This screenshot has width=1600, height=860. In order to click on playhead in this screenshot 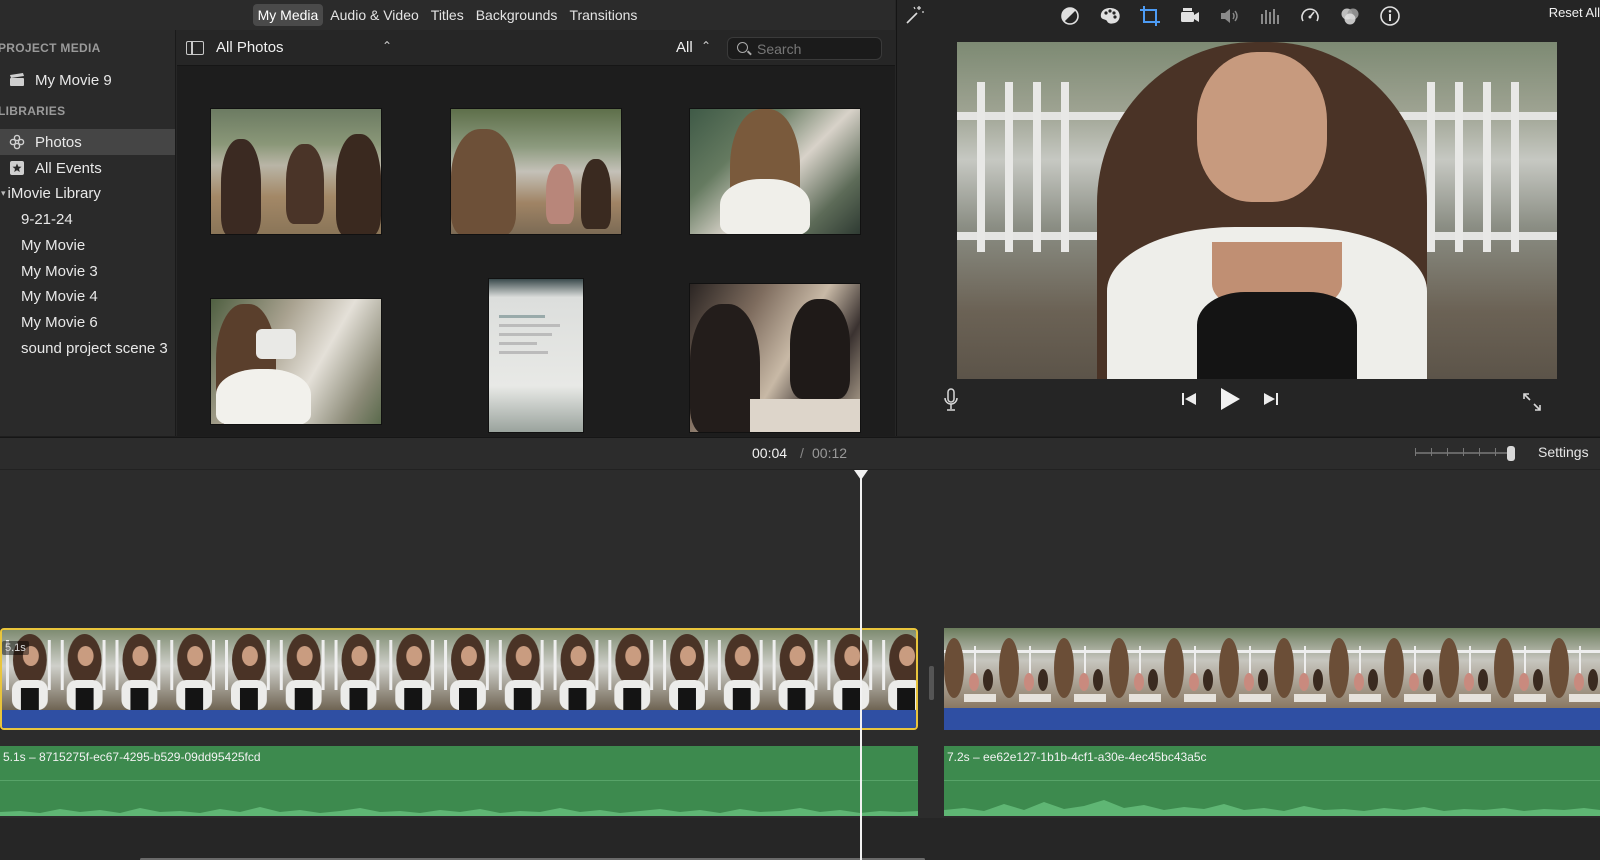, I will do `click(861, 667)`.